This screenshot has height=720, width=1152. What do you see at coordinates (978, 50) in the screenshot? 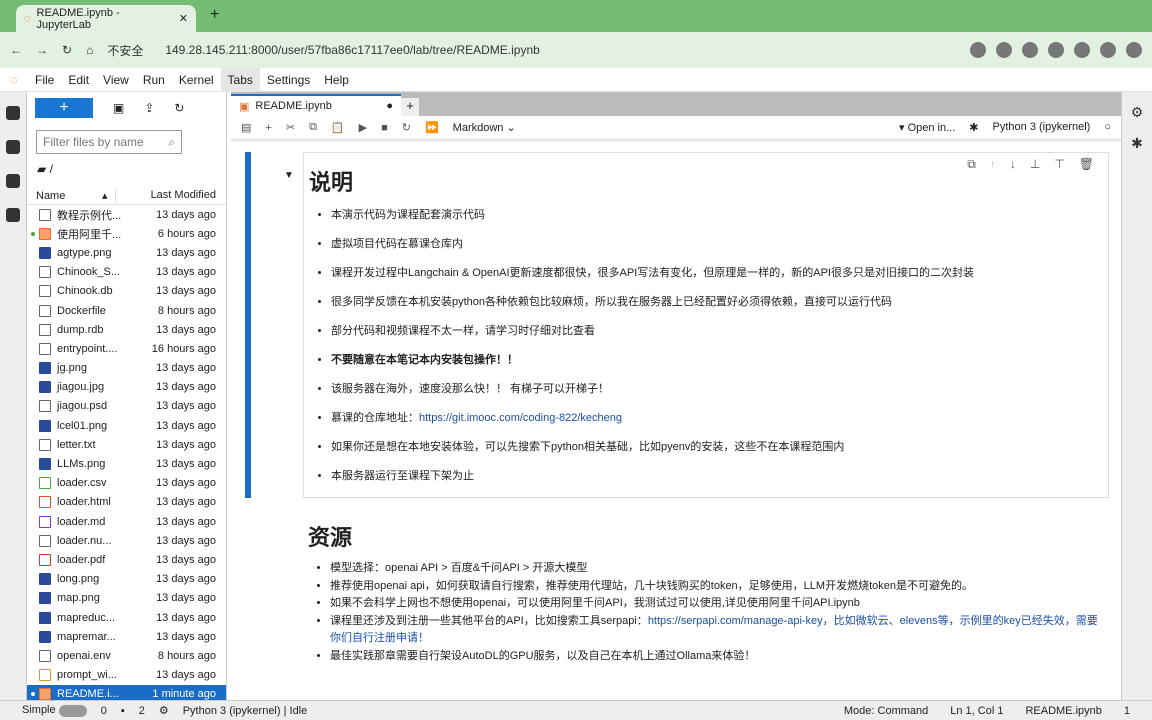
I see `translate-icon` at bounding box center [978, 50].